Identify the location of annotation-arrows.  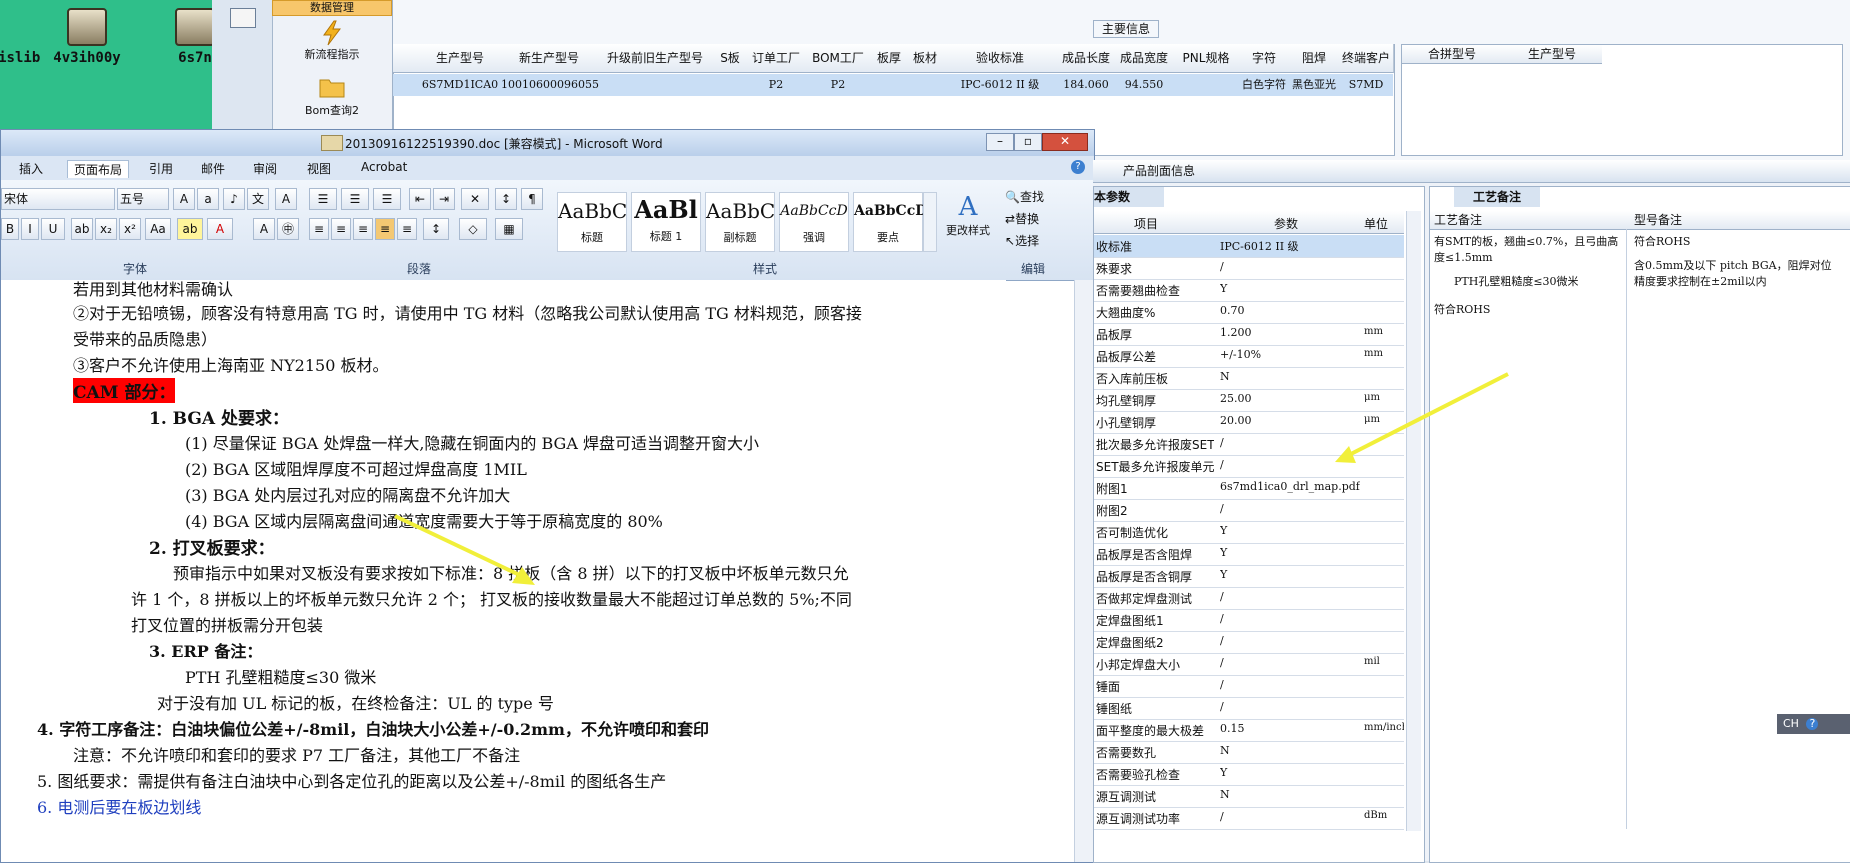
(951, 478).